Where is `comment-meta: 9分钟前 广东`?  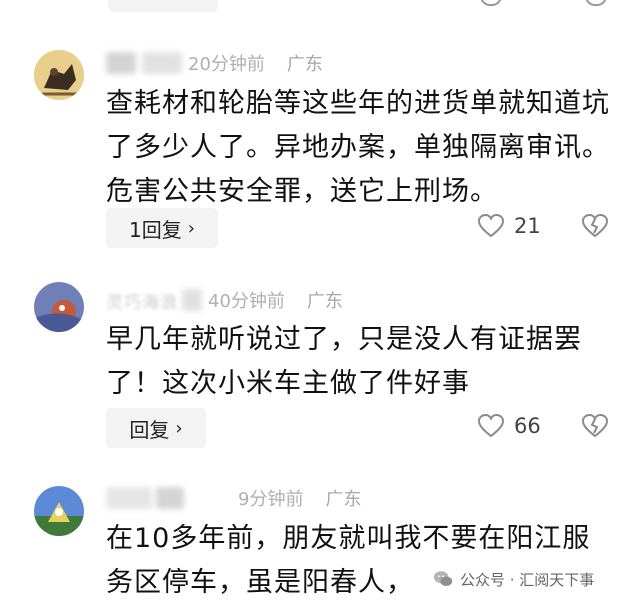
comment-meta: 9分钟前 广东 is located at coordinates (233, 498).